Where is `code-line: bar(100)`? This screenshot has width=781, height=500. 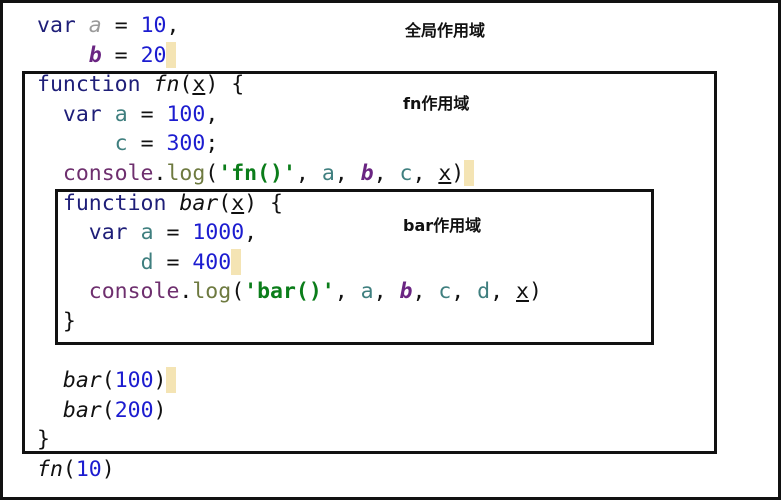 code-line: bar(100) is located at coordinates (289, 381).